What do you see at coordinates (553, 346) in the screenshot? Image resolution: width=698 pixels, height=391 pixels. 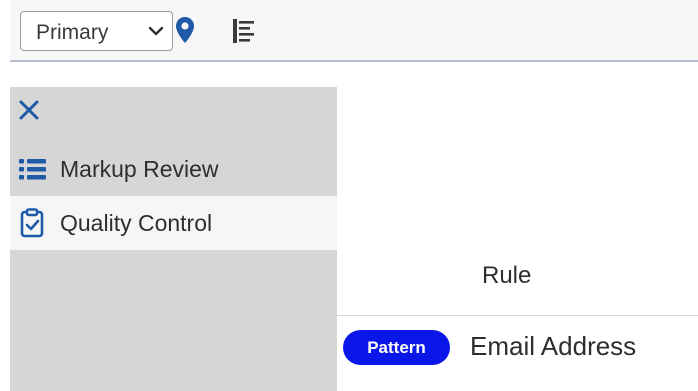 I see `rule-name: Email Address` at bounding box center [553, 346].